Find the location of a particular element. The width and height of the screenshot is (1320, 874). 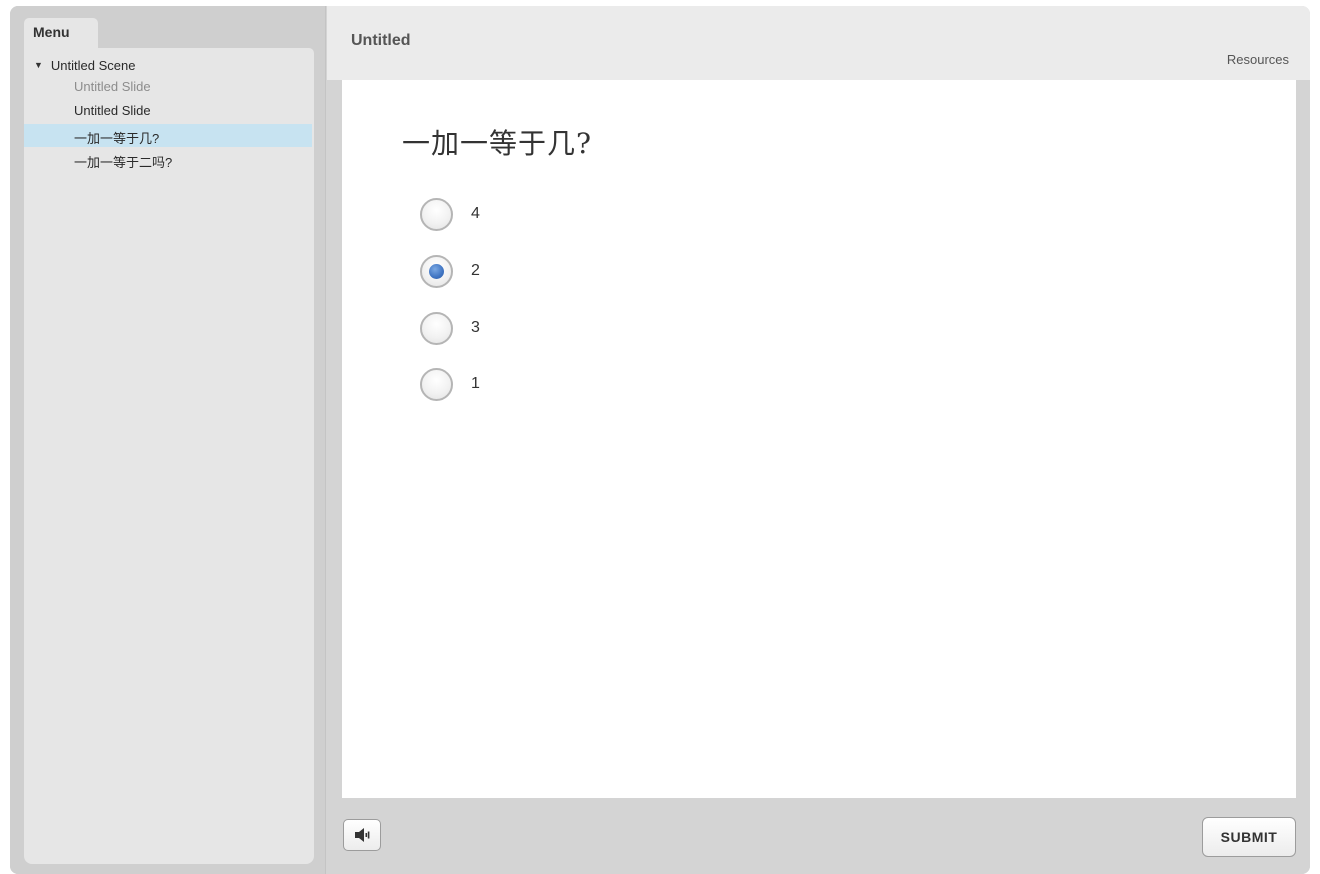

choice-option: 4 is located at coordinates (540, 214).